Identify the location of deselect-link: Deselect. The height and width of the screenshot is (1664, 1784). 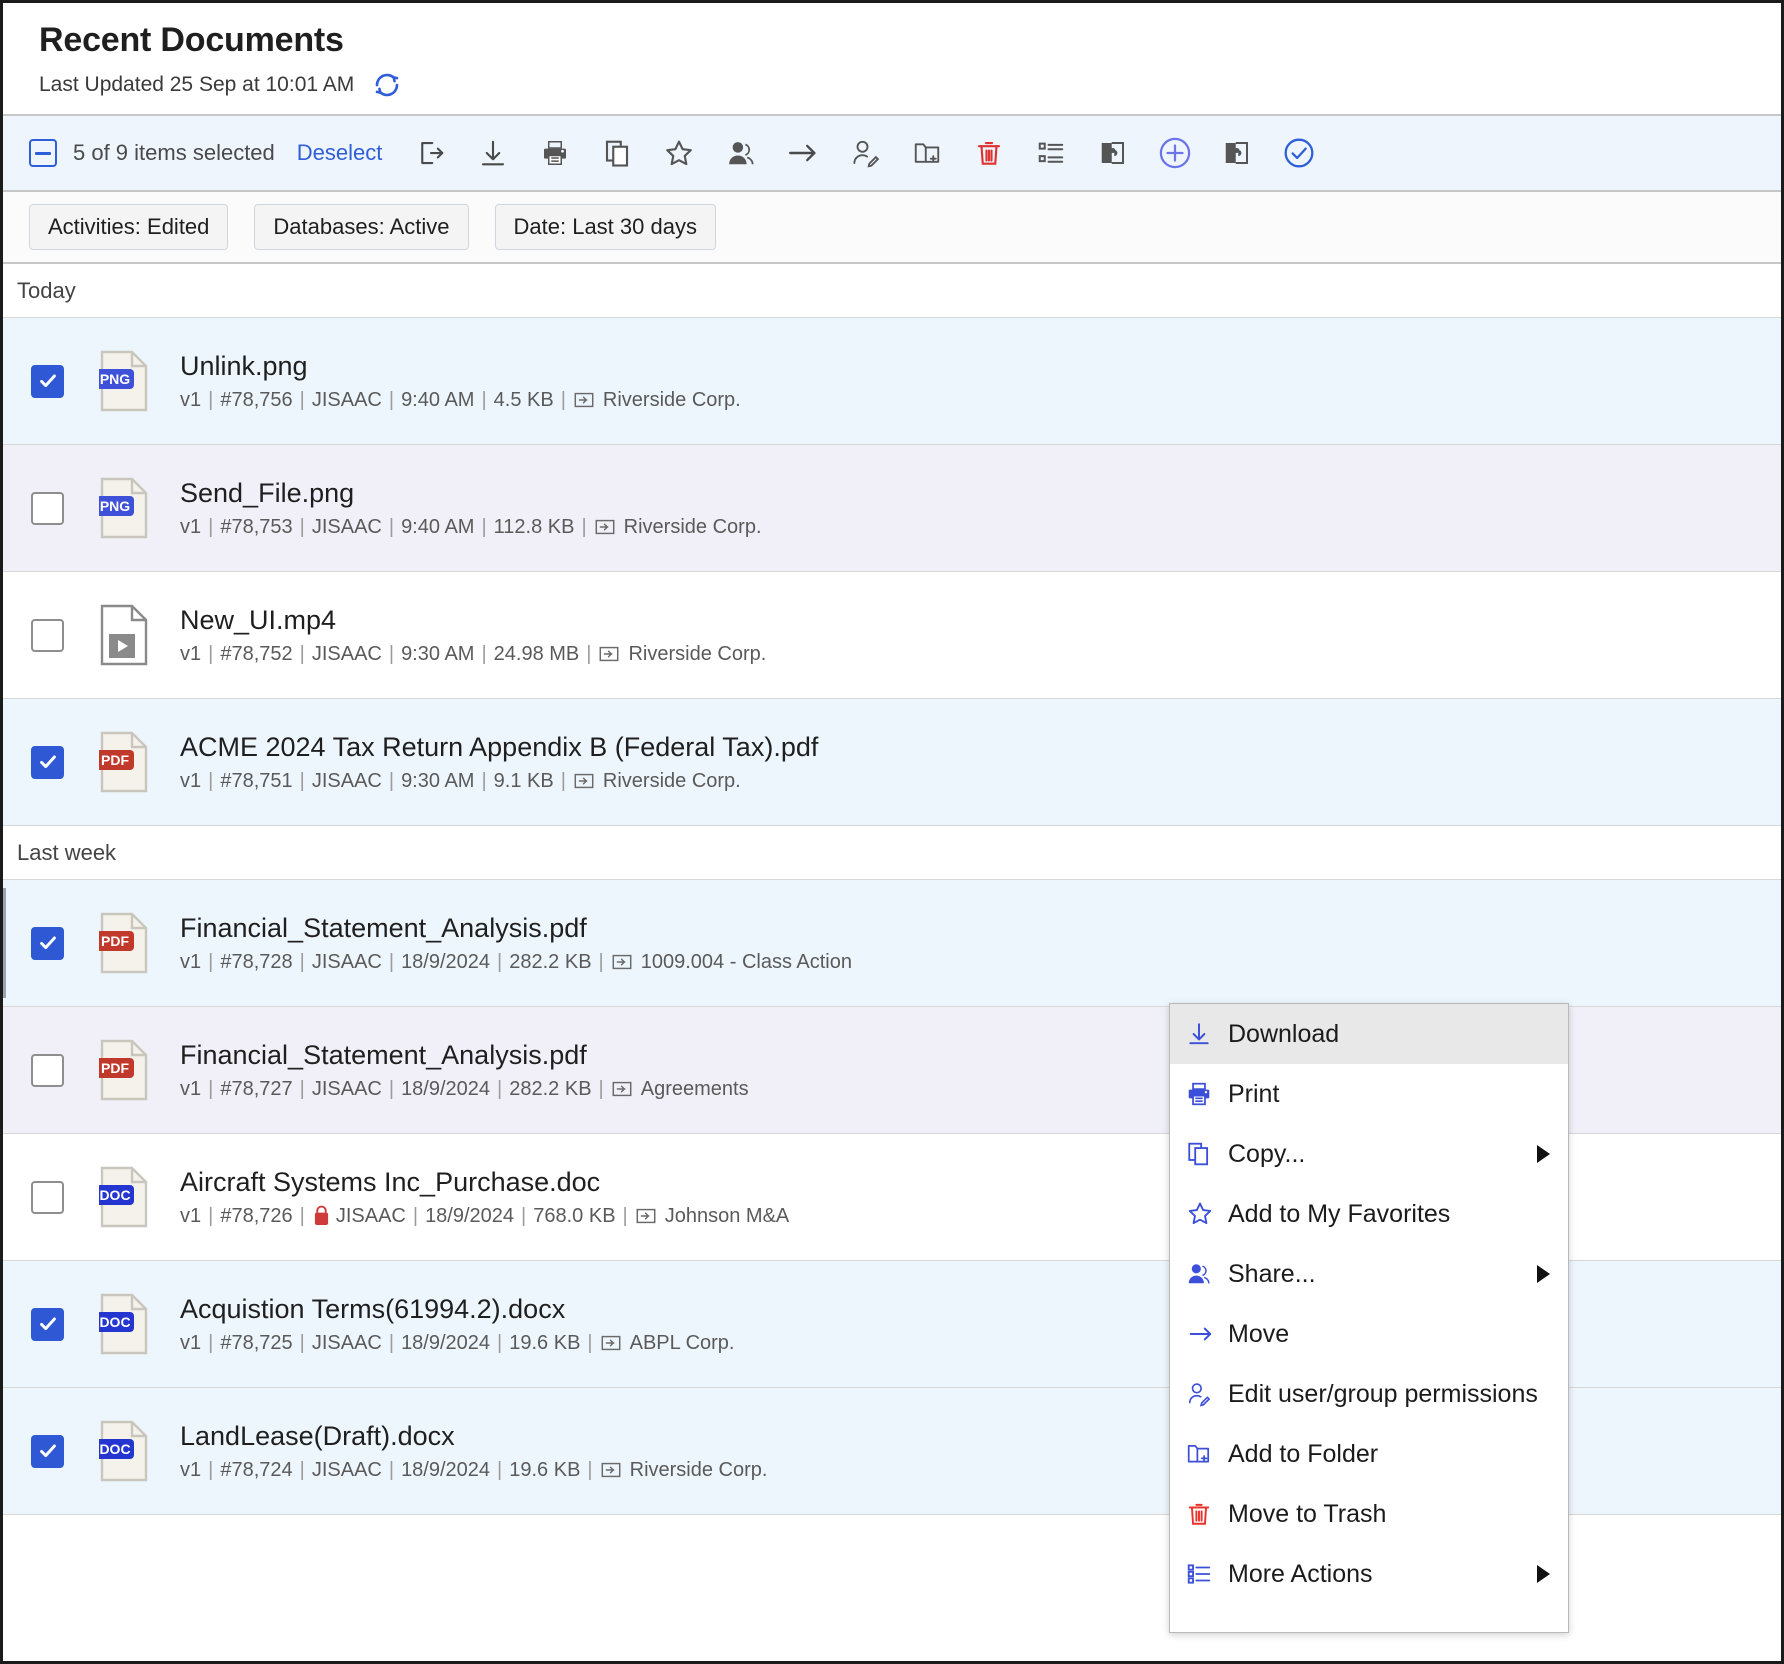
(340, 153).